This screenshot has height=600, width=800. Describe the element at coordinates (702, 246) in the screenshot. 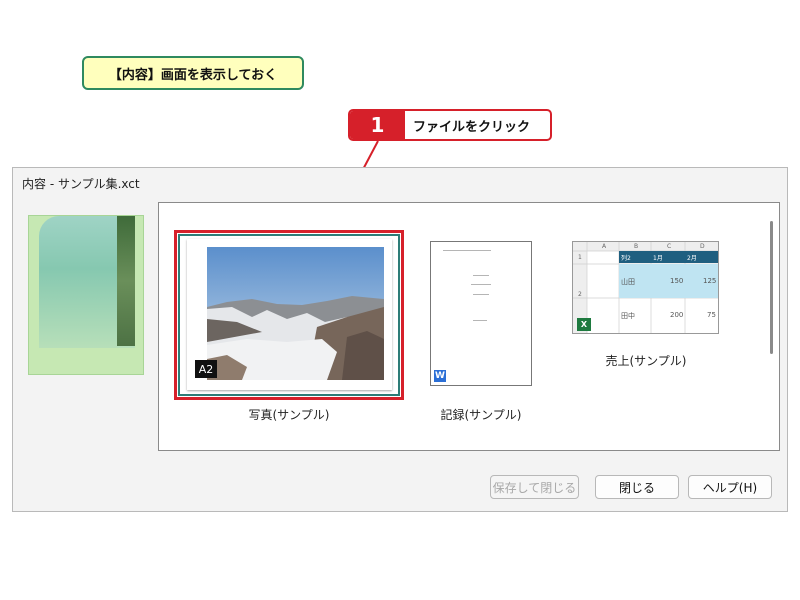

I see `col-header-d: D` at that location.